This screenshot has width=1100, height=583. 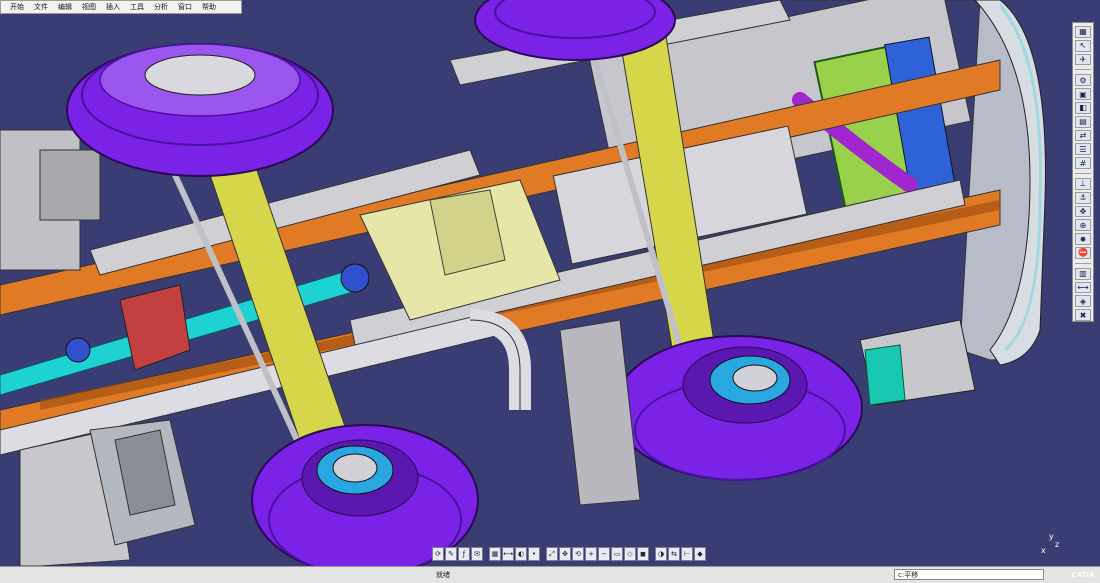 I want to click on clash-icon: ✖, so click(x=1083, y=315).